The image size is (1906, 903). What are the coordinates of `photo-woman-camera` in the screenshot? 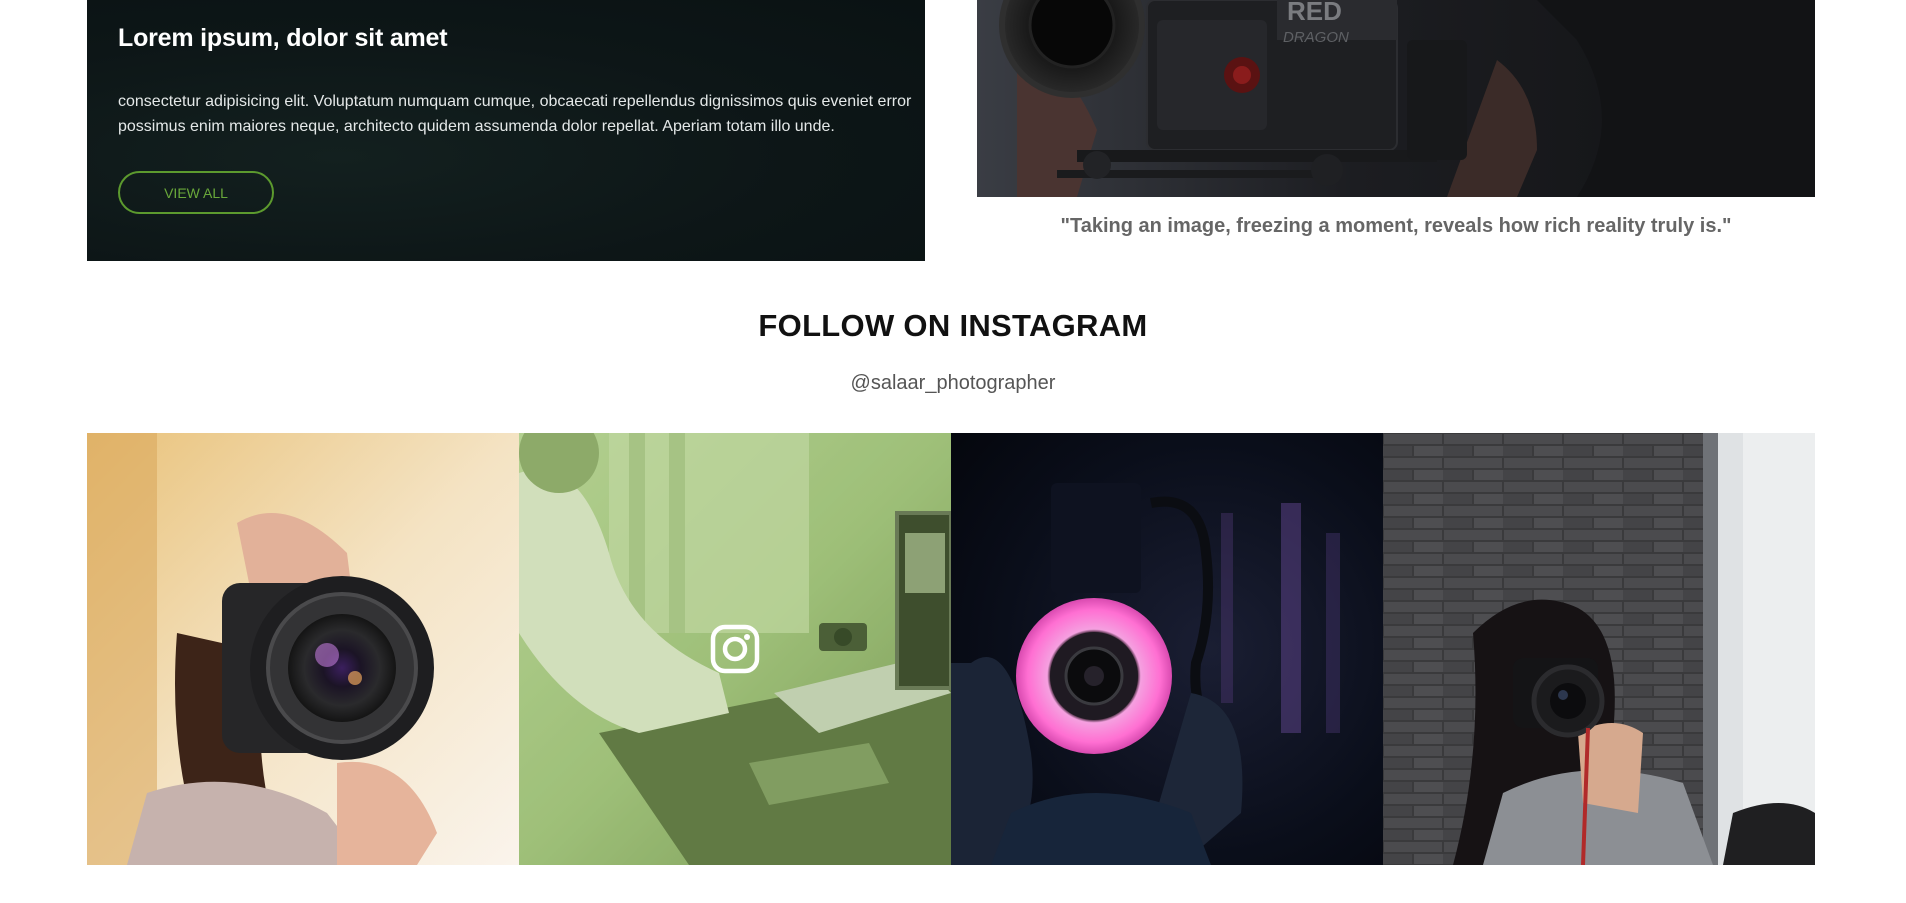 It's located at (303, 649).